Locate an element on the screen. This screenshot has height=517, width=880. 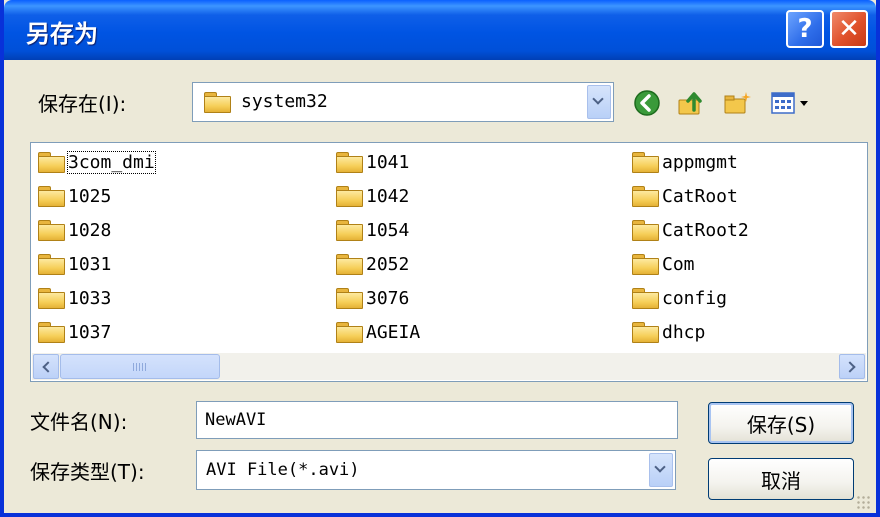
save-in-dropdown: system32 is located at coordinates (403, 102).